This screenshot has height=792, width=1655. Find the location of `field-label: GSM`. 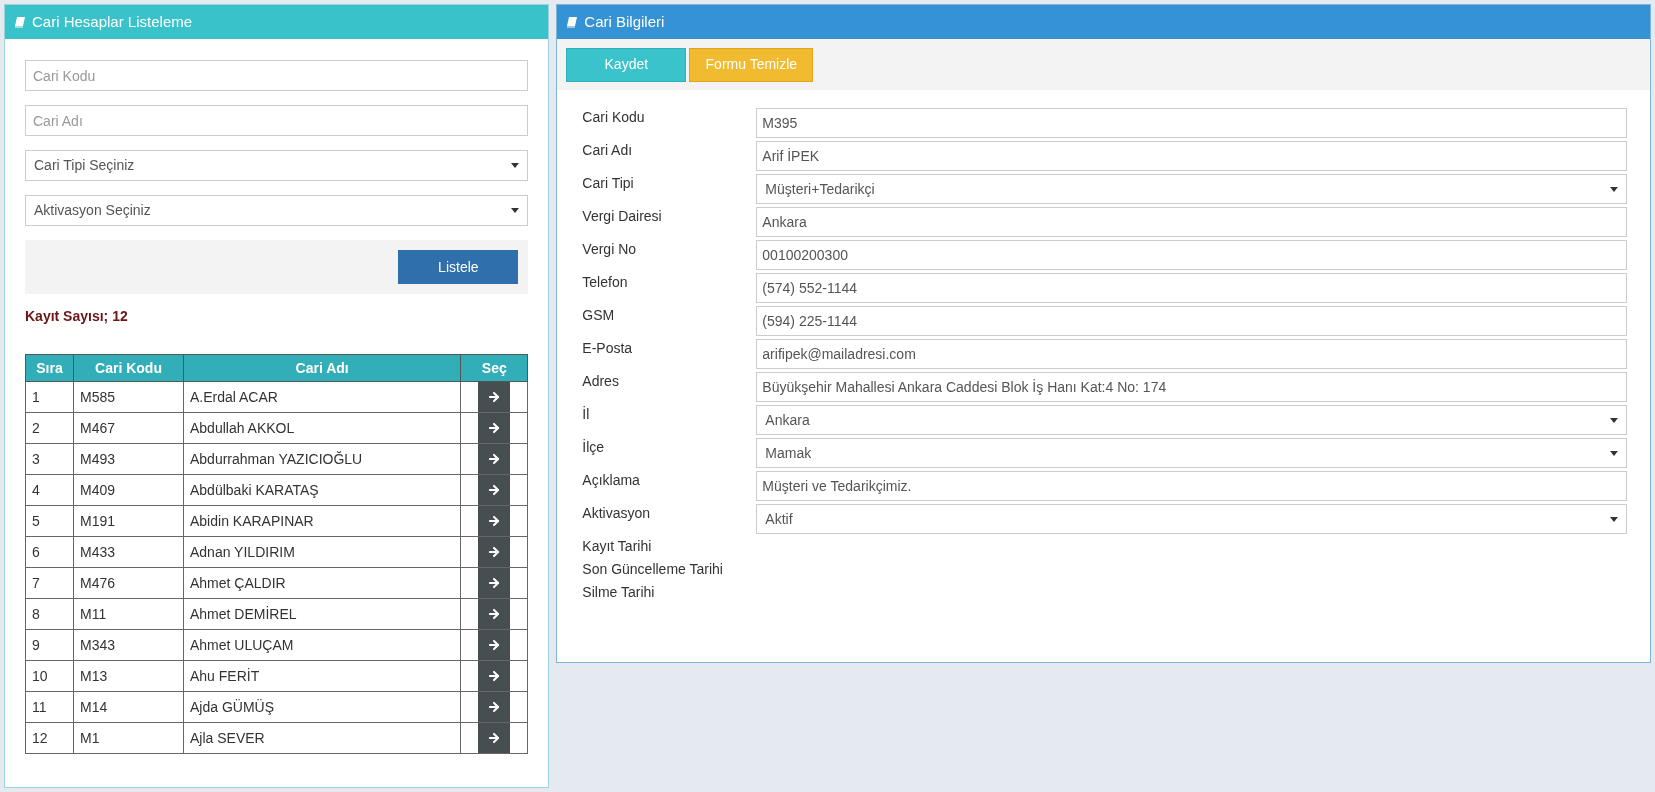

field-label: GSM is located at coordinates (599, 315).